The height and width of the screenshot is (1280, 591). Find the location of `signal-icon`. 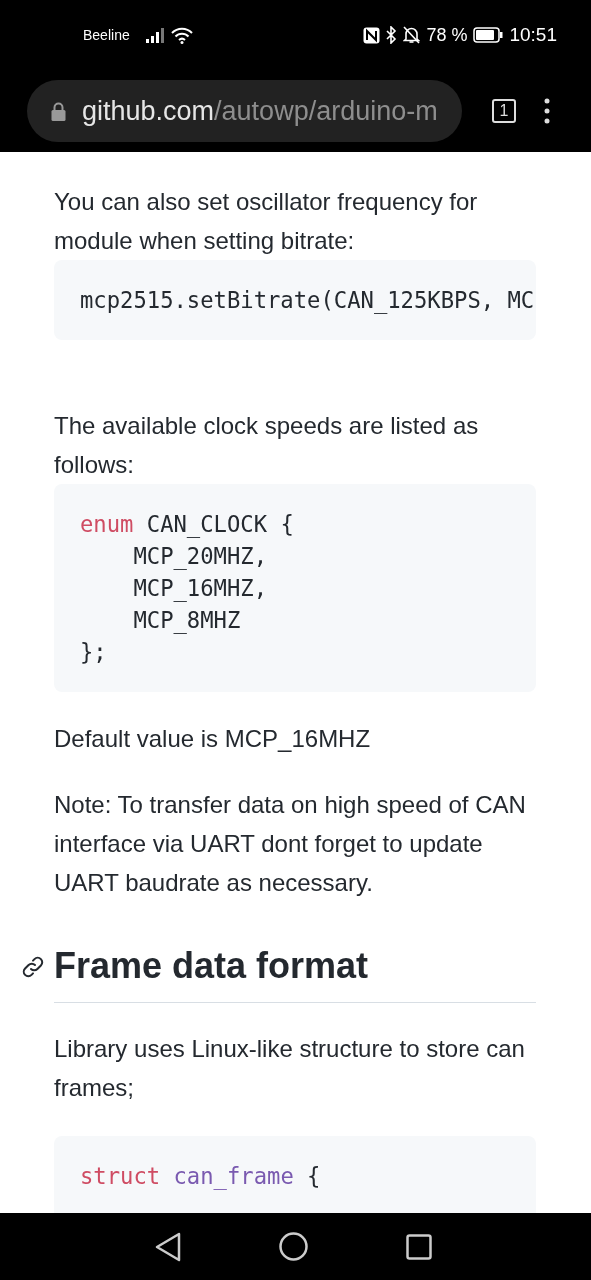

signal-icon is located at coordinates (155, 35).